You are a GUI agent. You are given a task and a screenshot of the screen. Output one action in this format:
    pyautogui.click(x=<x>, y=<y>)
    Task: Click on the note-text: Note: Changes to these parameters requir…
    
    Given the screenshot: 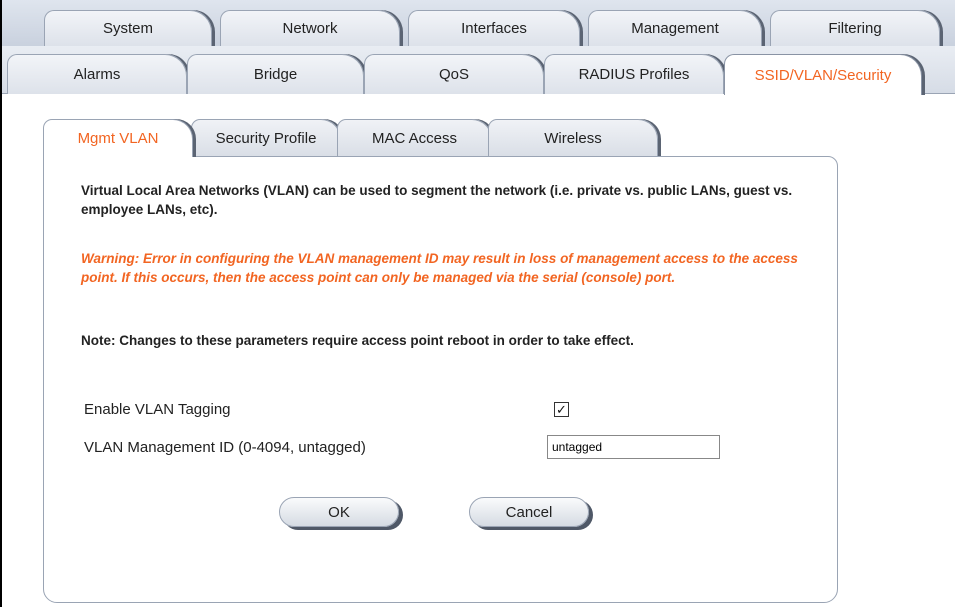 What is the action you would take?
    pyautogui.click(x=357, y=340)
    